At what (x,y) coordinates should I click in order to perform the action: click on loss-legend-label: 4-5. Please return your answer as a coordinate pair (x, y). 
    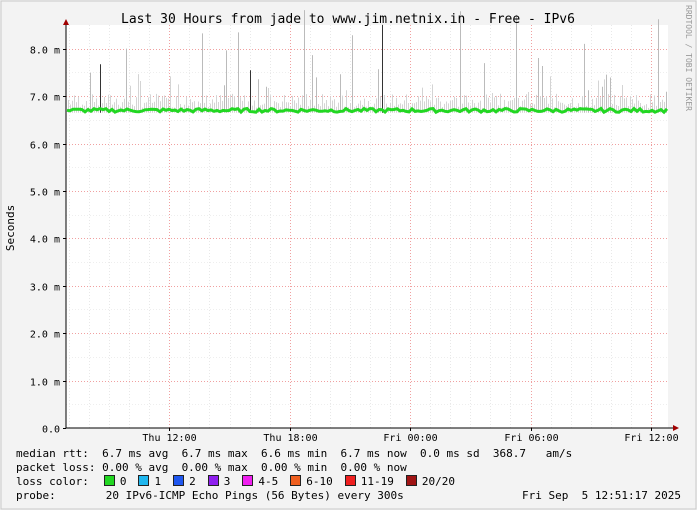
    Looking at the image, I should click on (268, 481).